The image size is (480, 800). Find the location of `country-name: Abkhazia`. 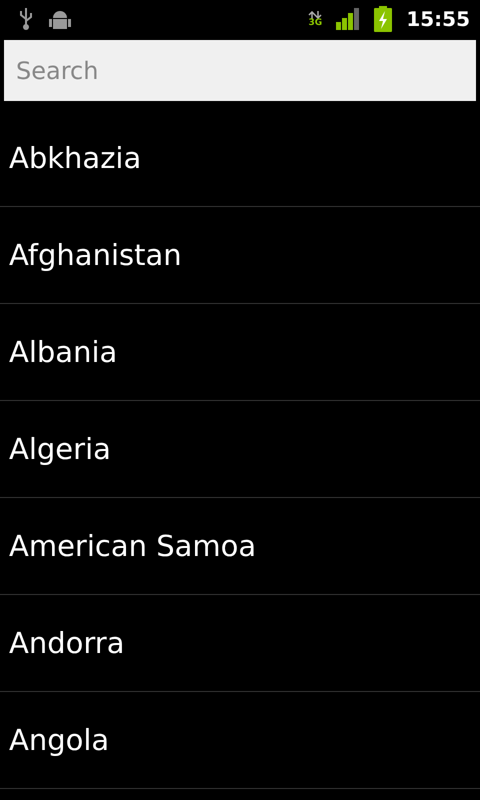

country-name: Abkhazia is located at coordinates (75, 158).